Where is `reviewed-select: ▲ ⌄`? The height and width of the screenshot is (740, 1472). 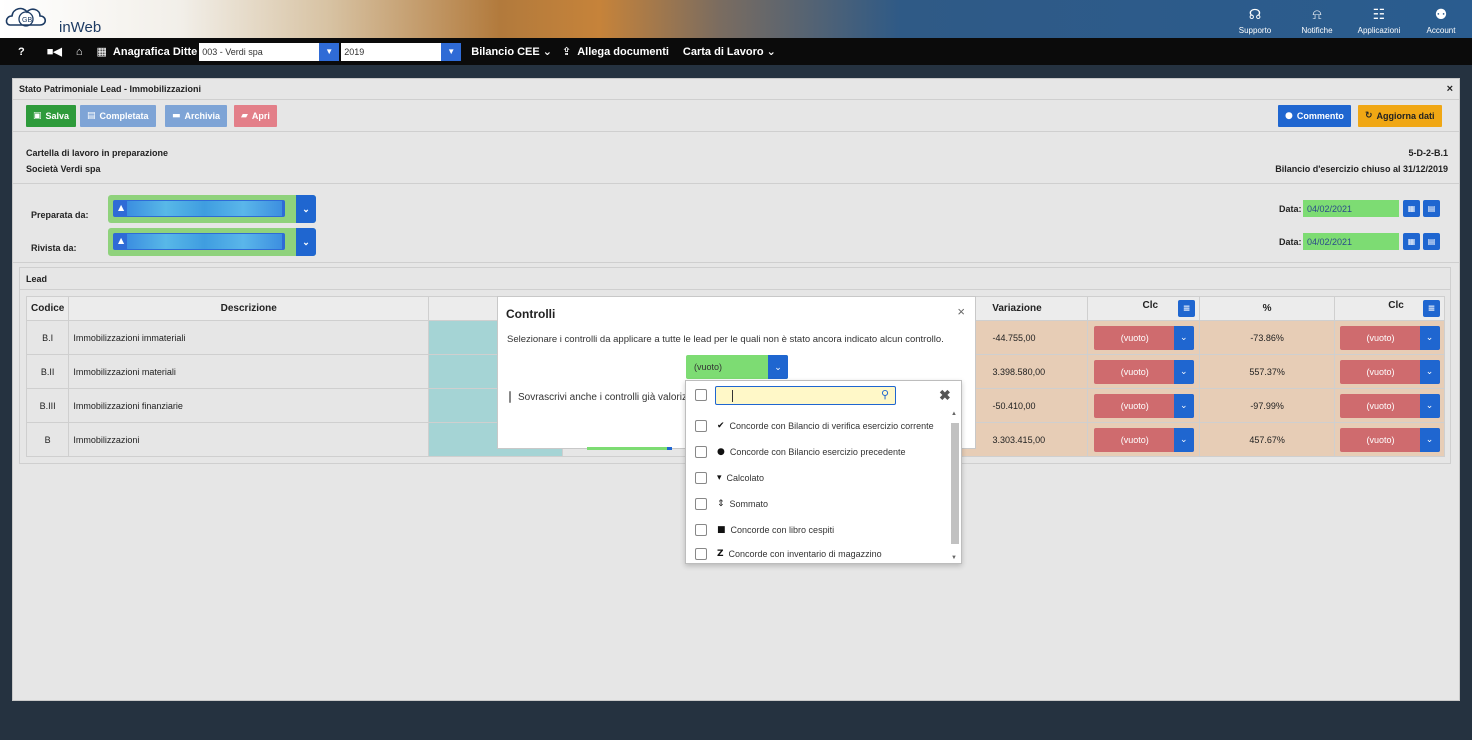
reviewed-select: ▲ ⌄ is located at coordinates (212, 242).